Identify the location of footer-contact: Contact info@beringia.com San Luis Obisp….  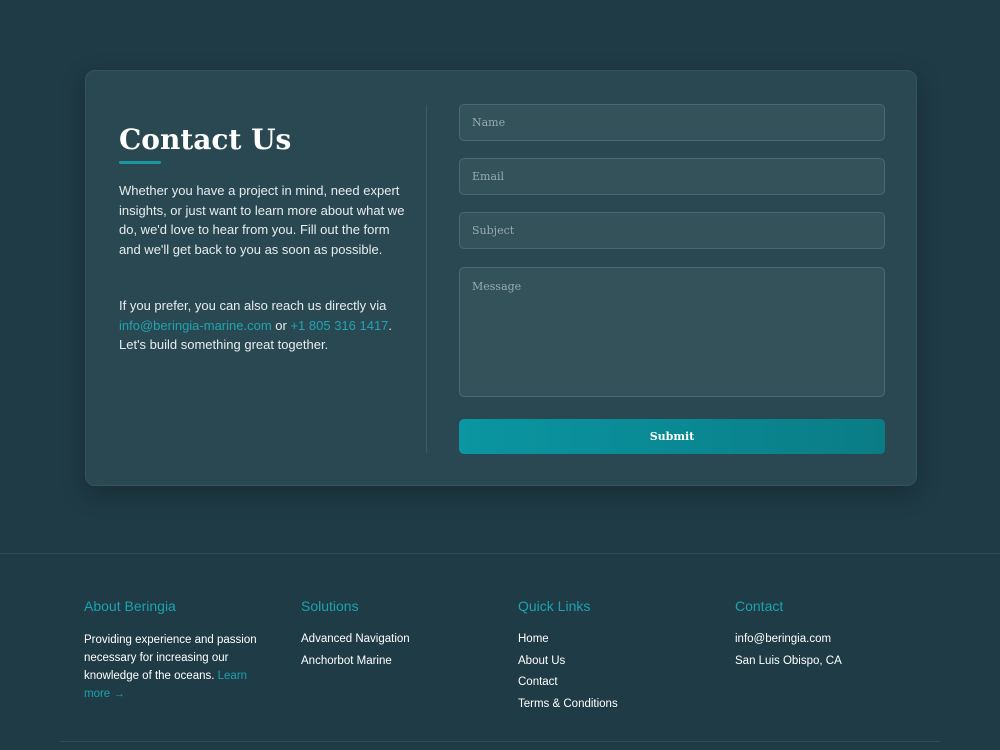
(835, 635).